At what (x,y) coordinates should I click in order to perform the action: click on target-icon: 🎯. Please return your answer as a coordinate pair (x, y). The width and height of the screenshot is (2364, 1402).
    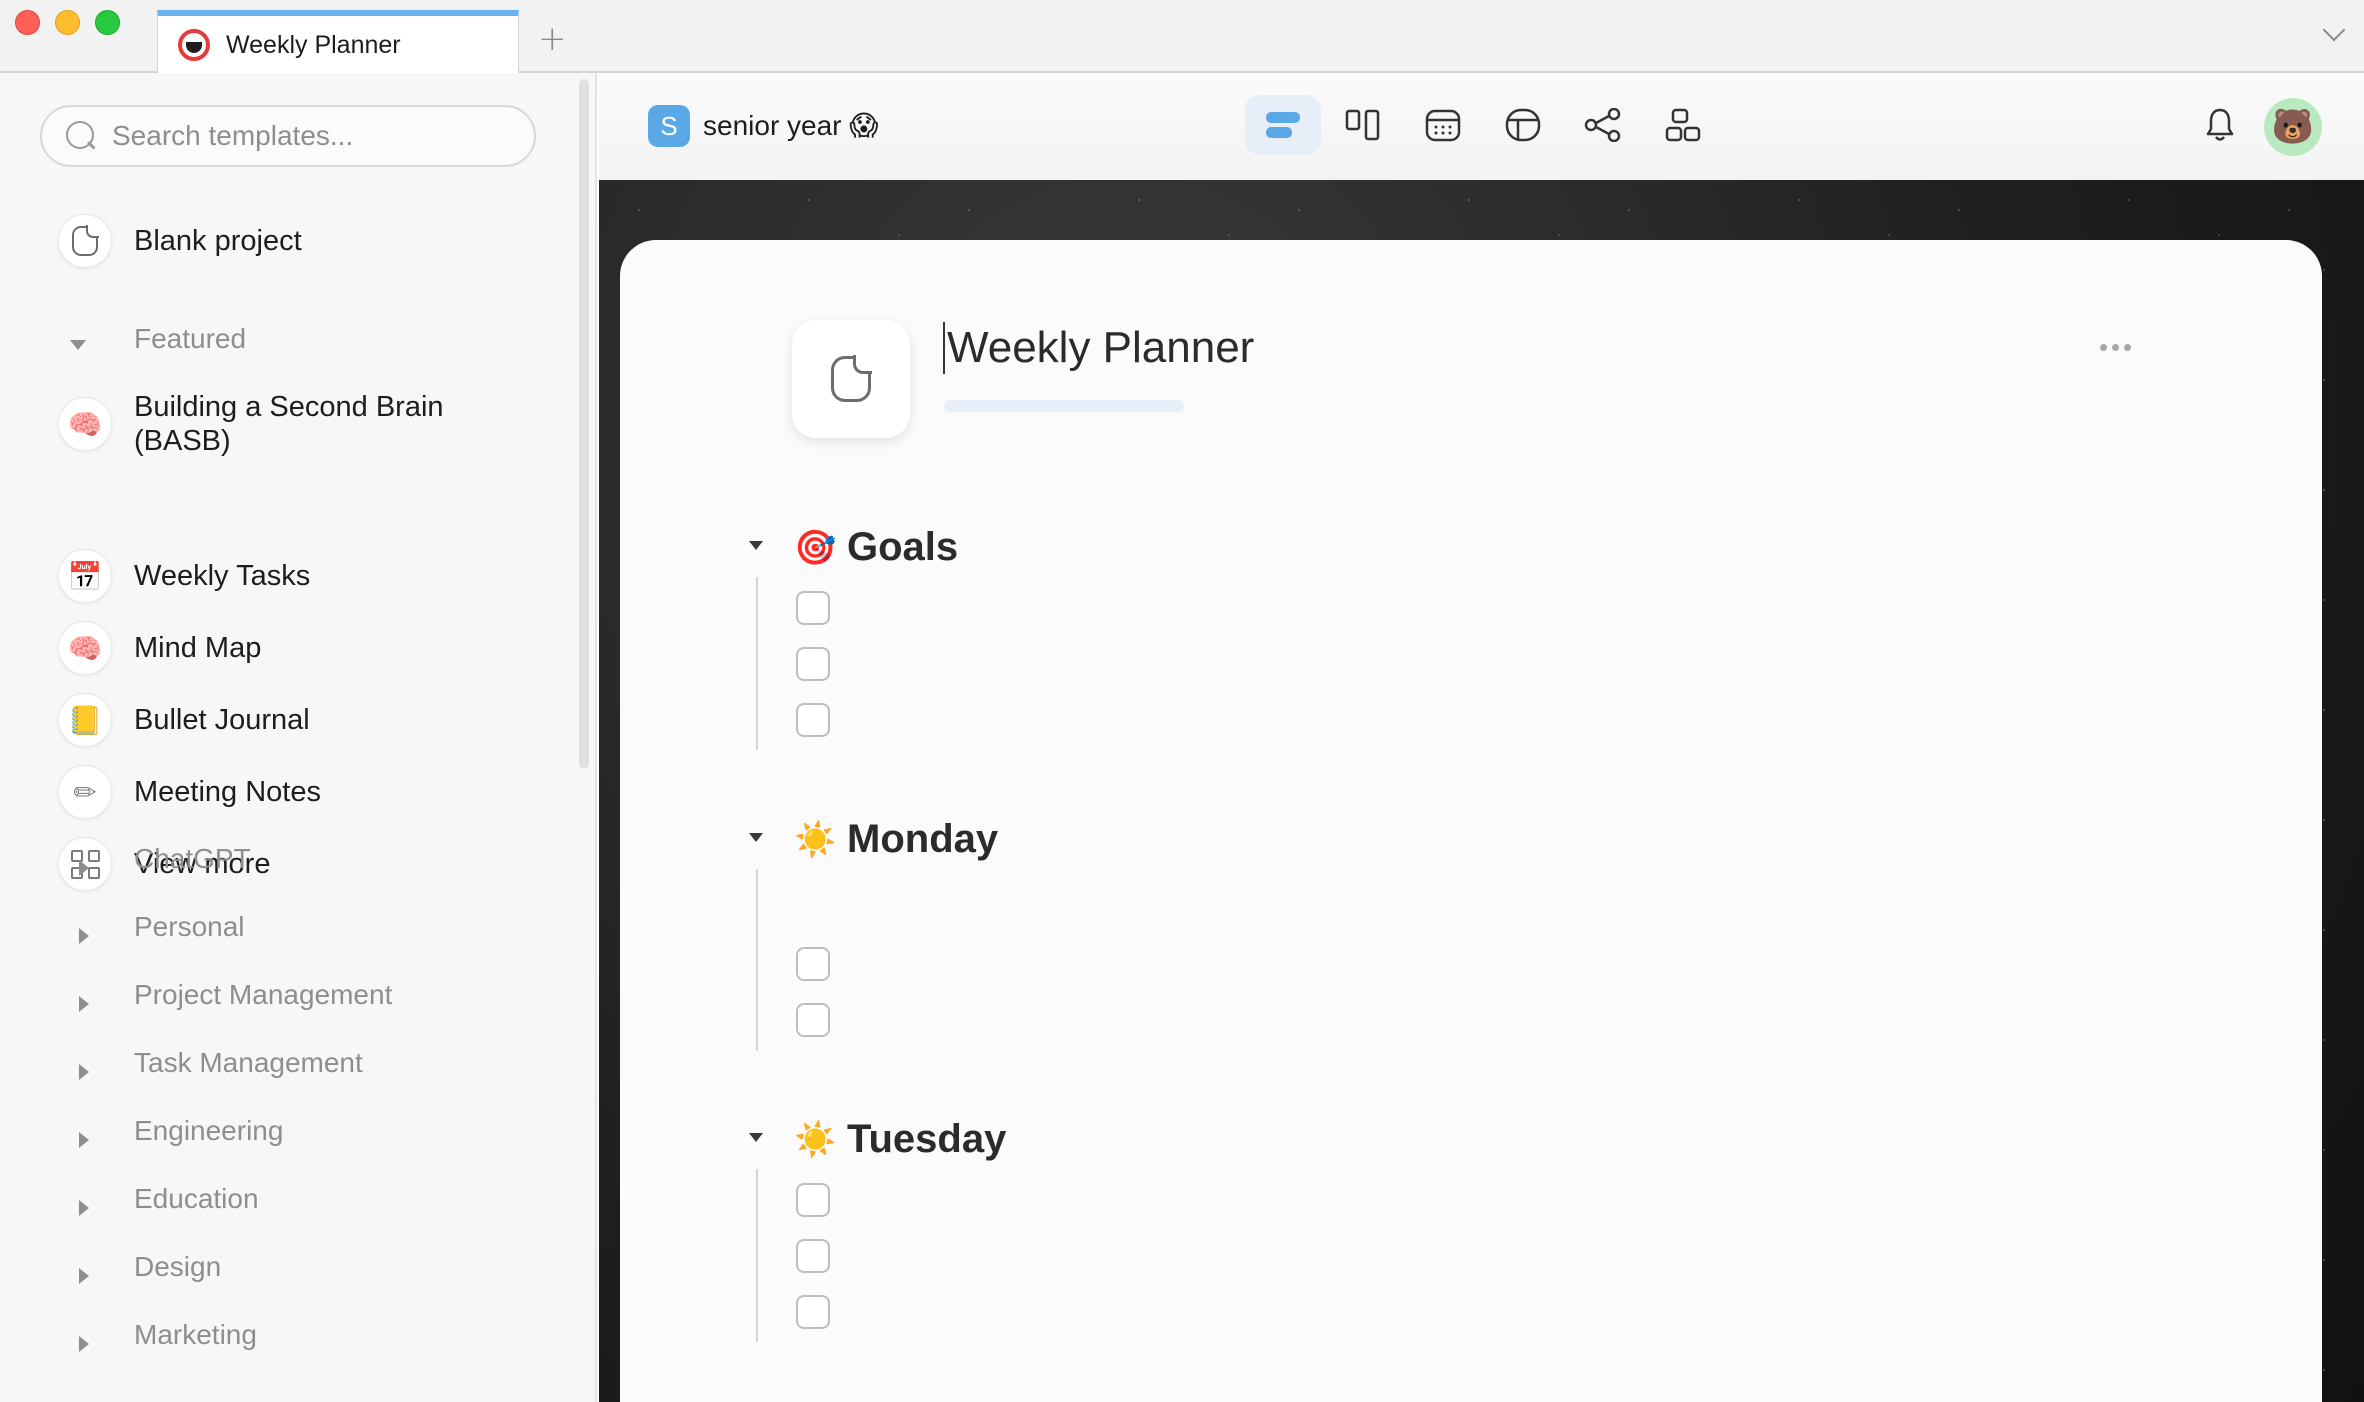
    Looking at the image, I should click on (815, 548).